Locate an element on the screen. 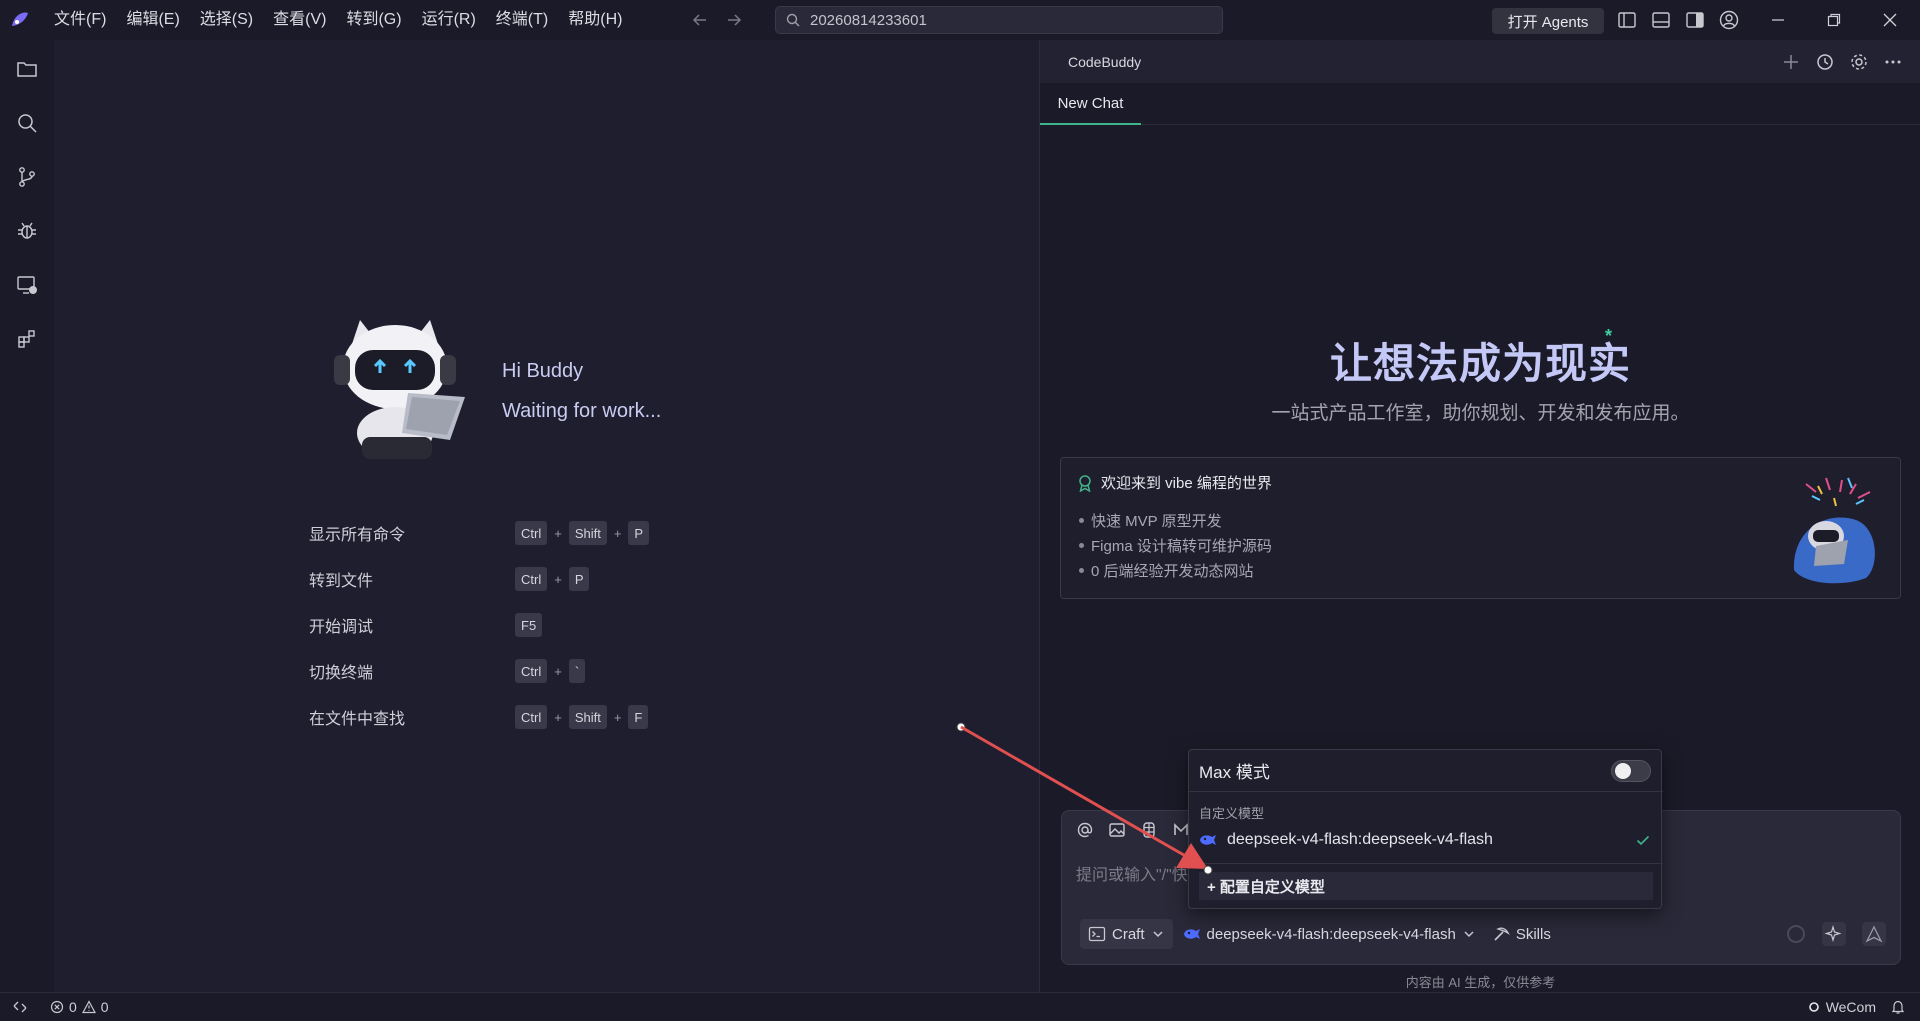 This screenshot has height=1021, width=1920. shortcut-label: 开始调试 is located at coordinates (341, 627).